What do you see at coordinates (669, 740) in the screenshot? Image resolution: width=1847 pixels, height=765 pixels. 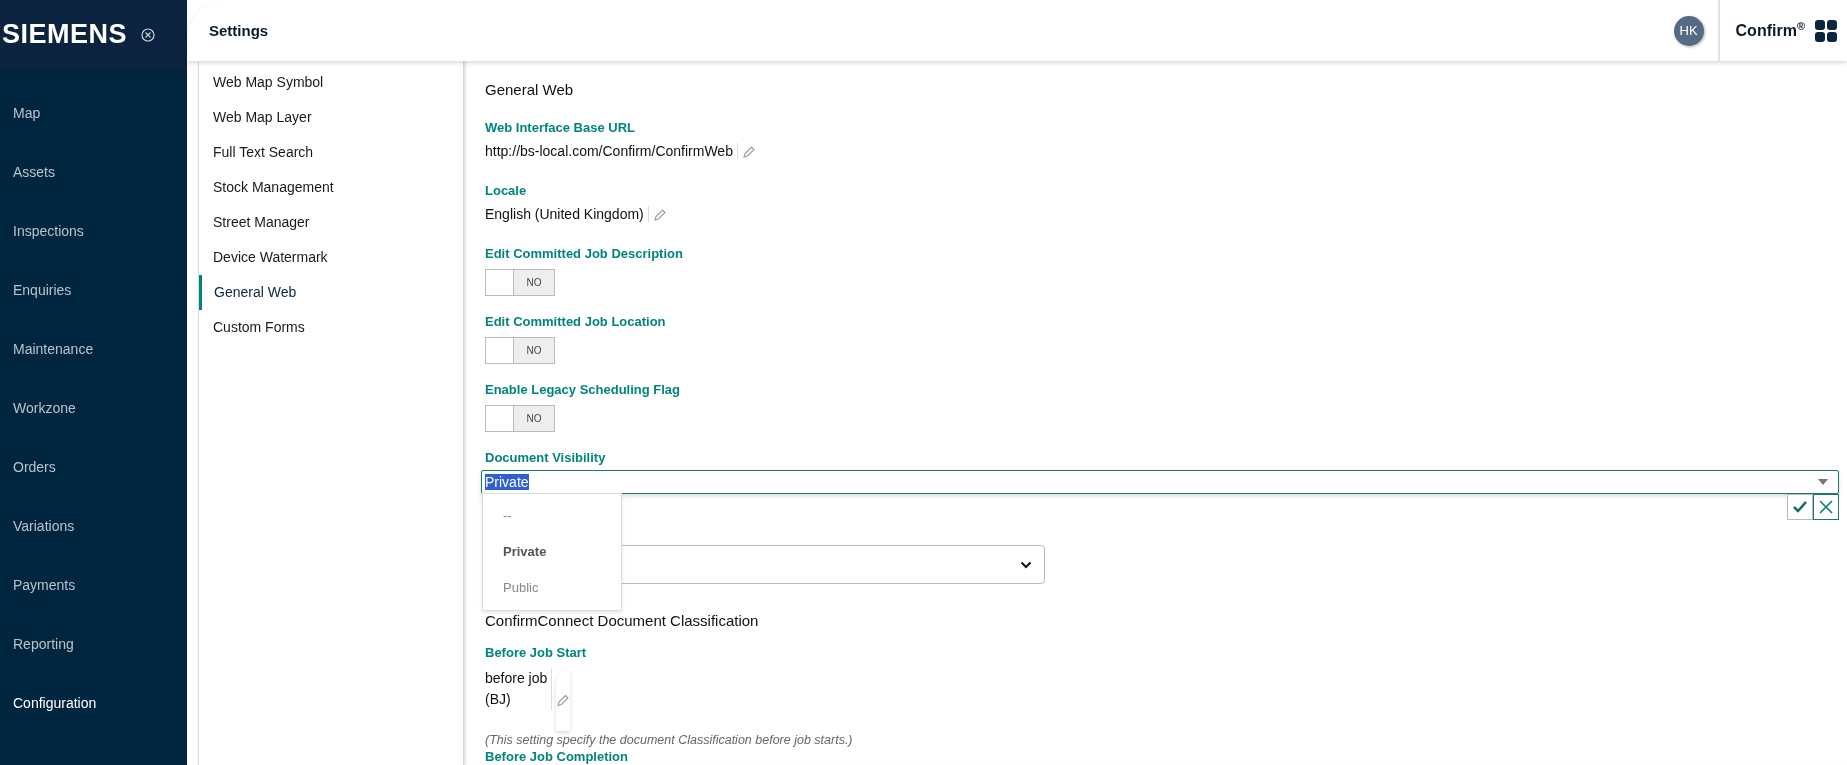 I see `help-text: (This setting specify the document Classification before job starts.)` at bounding box center [669, 740].